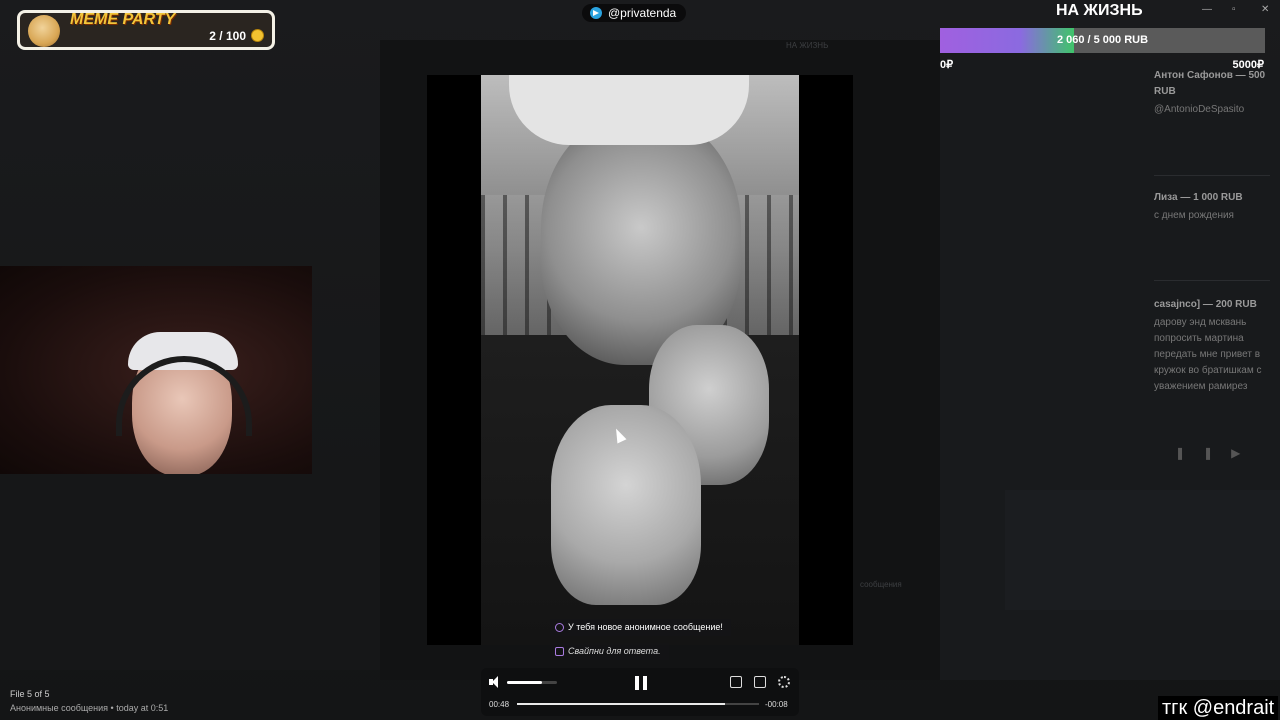  I want to click on volume-slider, so click(532, 682).